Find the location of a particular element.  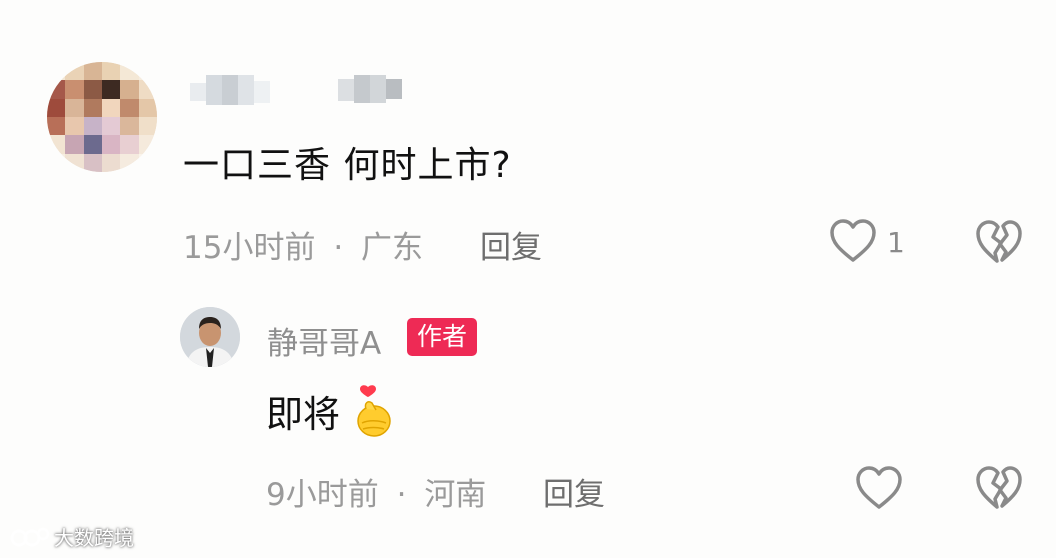

reply-text: 即将 is located at coordinates (330, 411).